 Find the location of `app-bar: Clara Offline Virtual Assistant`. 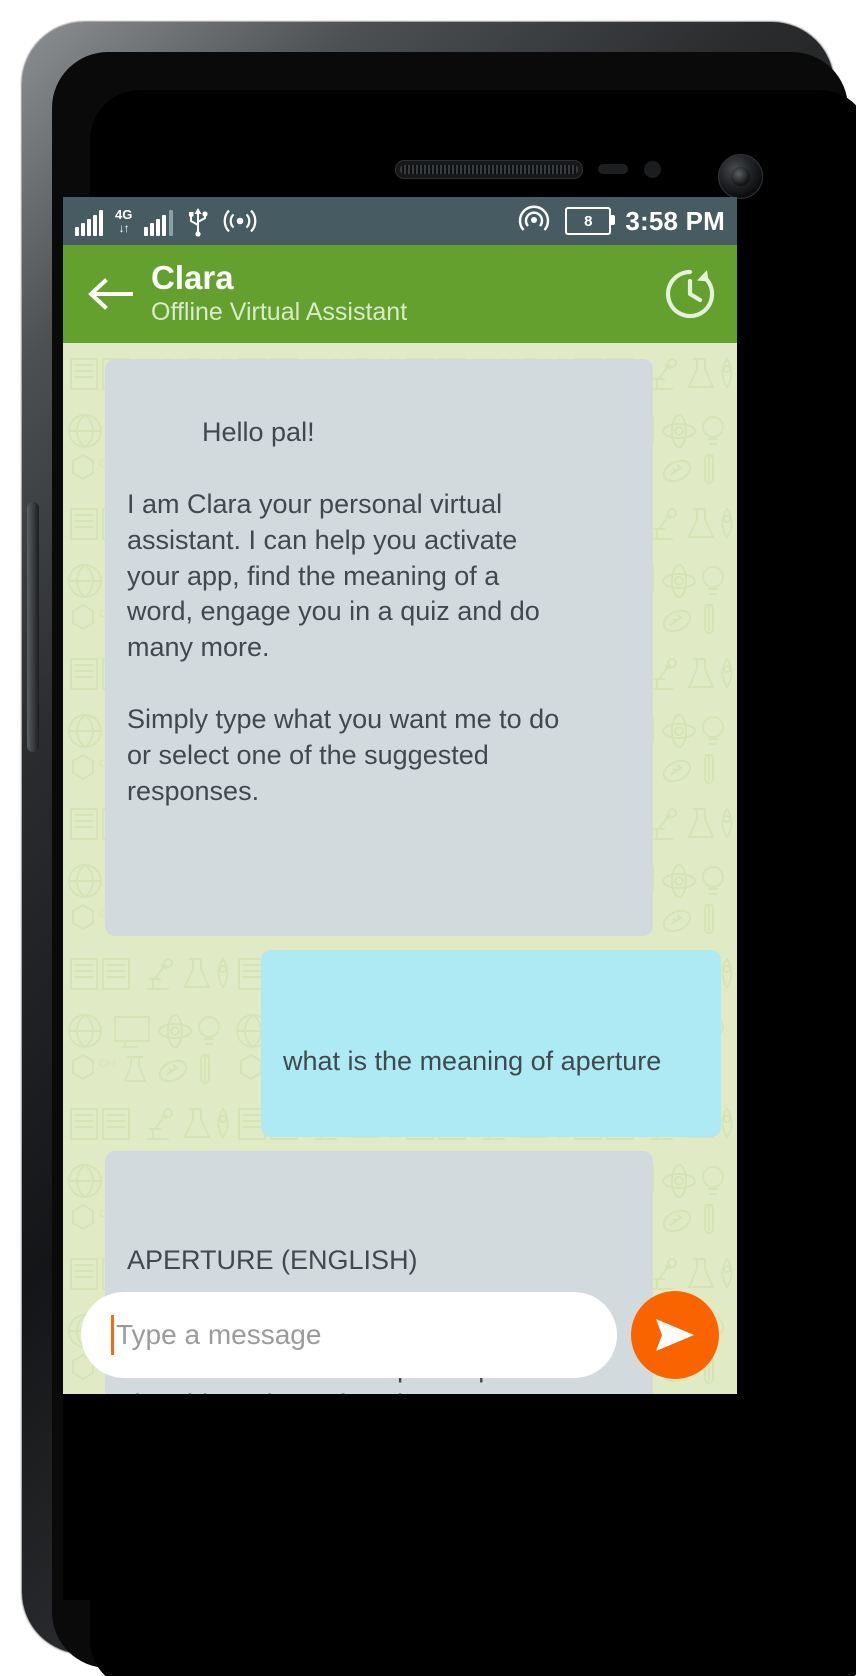

app-bar: Clara Offline Virtual Assistant is located at coordinates (400, 294).